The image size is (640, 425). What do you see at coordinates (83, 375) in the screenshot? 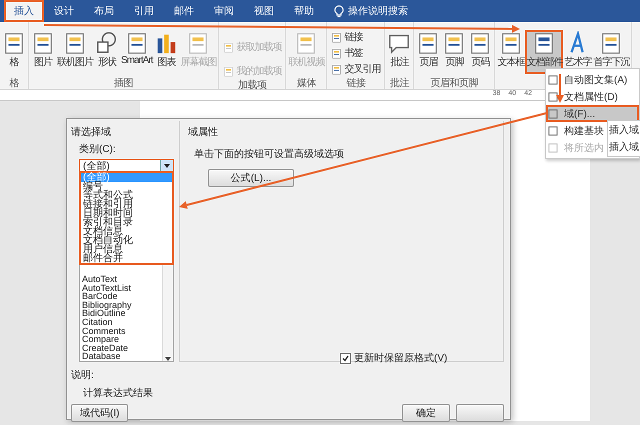
I see `description-label: 说明:` at bounding box center [83, 375].